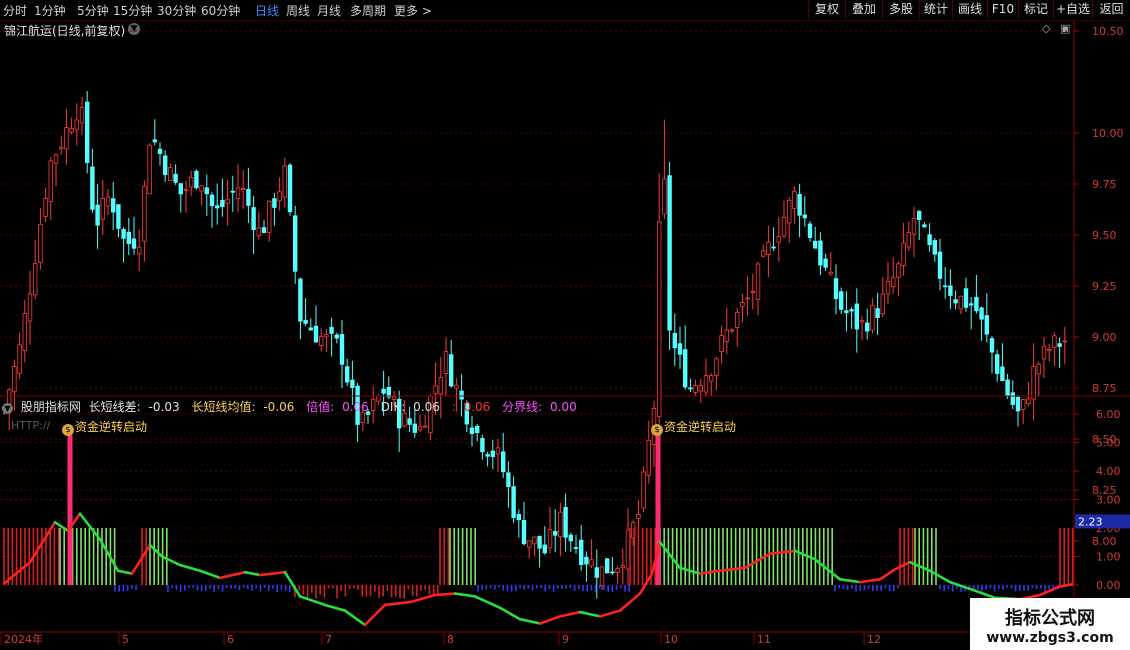 This screenshot has height=650, width=1130. I want to click on indicator-name: 股朋指标网, so click(50, 407).